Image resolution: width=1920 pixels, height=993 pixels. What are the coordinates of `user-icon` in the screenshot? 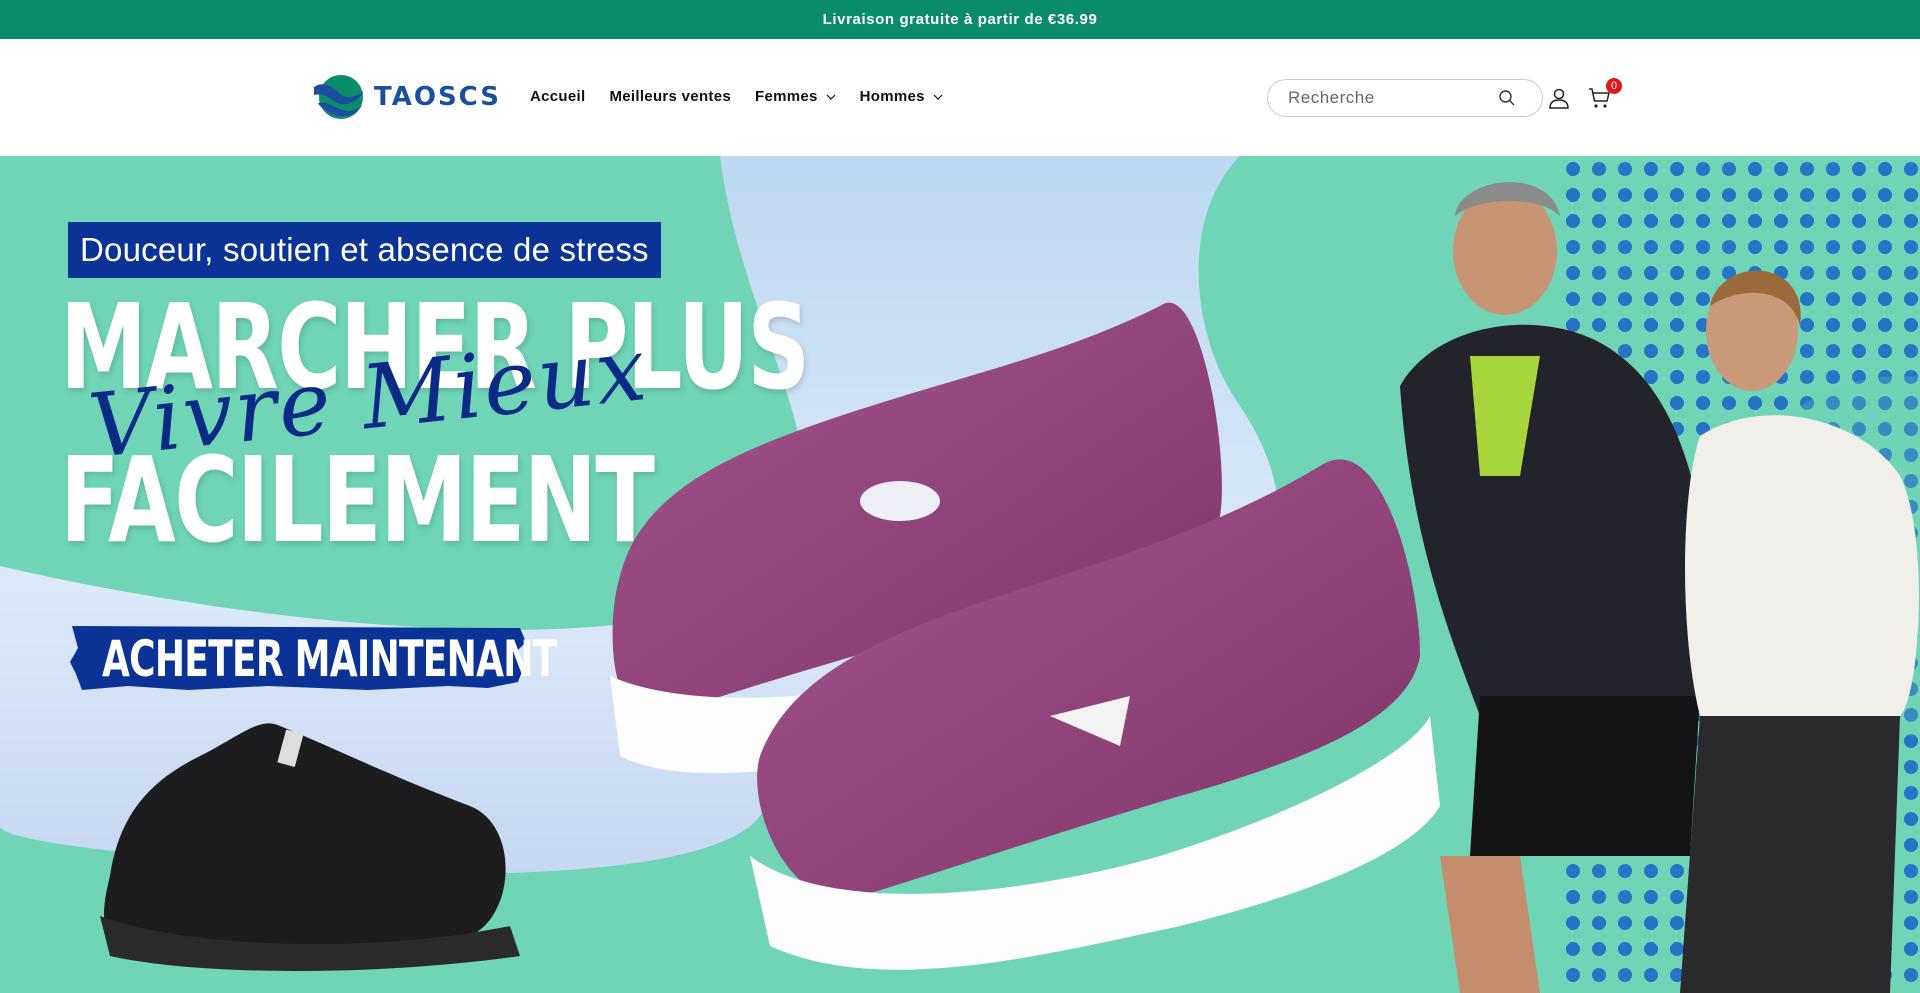 It's located at (1559, 98).